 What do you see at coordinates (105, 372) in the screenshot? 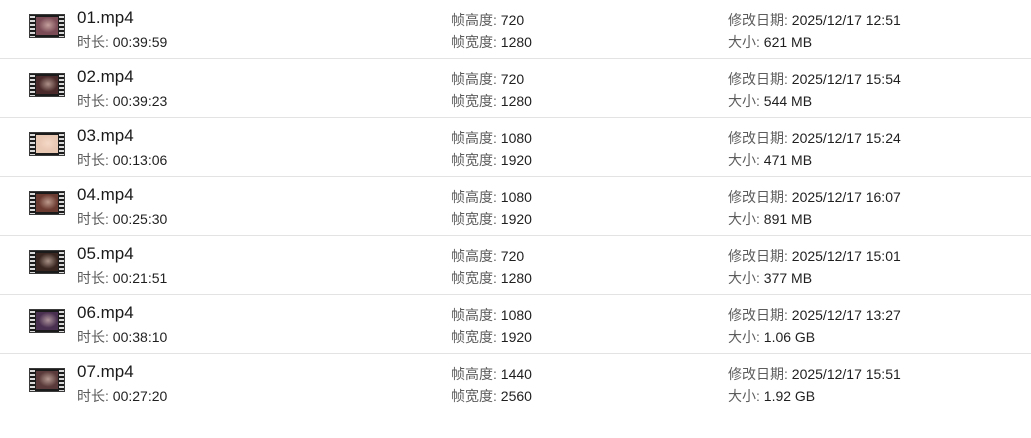
I see `file-name: 07.mp4` at bounding box center [105, 372].